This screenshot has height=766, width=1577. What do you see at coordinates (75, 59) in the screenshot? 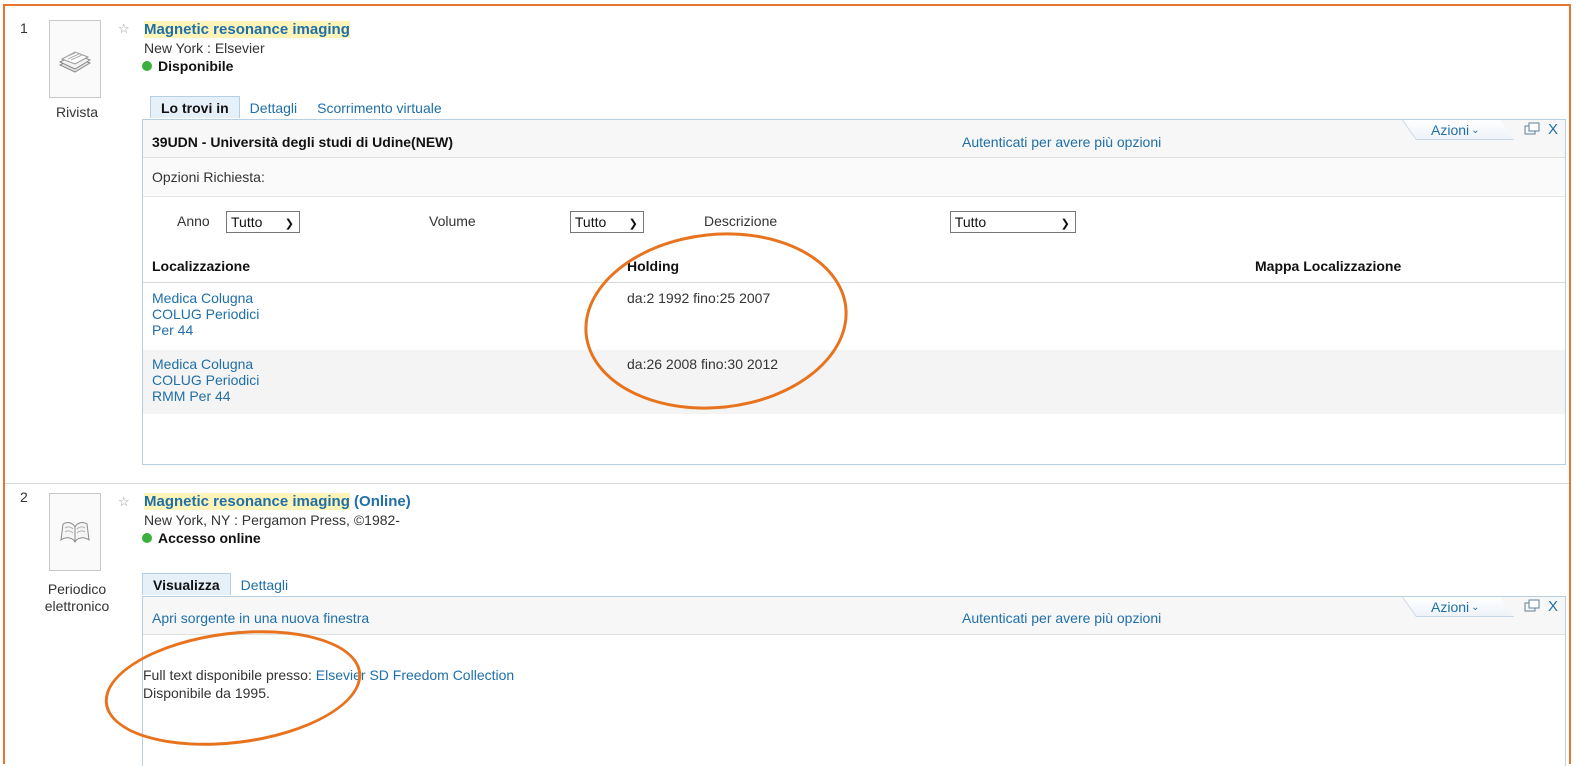
I see `journal-thumbnail-icon` at bounding box center [75, 59].